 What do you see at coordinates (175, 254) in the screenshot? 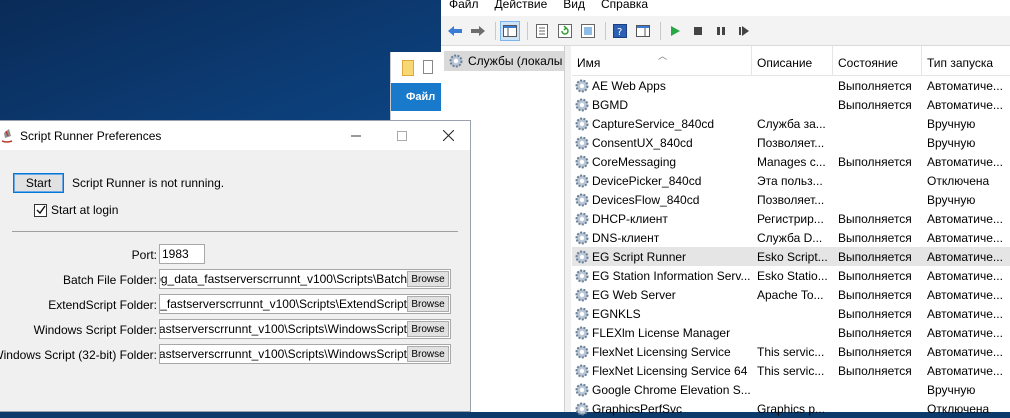
I see `port-value: 1983` at bounding box center [175, 254].